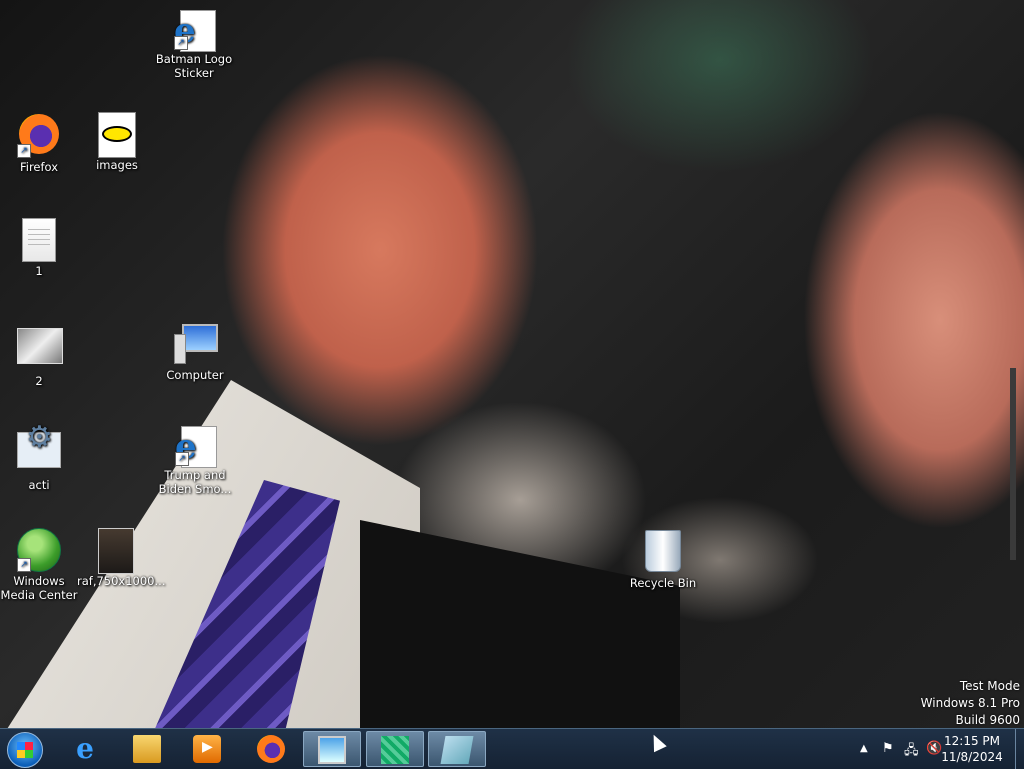 This screenshot has height=769, width=1024. Describe the element at coordinates (989, 686) in the screenshot. I see `watermark-line-1: Test Mode` at that location.